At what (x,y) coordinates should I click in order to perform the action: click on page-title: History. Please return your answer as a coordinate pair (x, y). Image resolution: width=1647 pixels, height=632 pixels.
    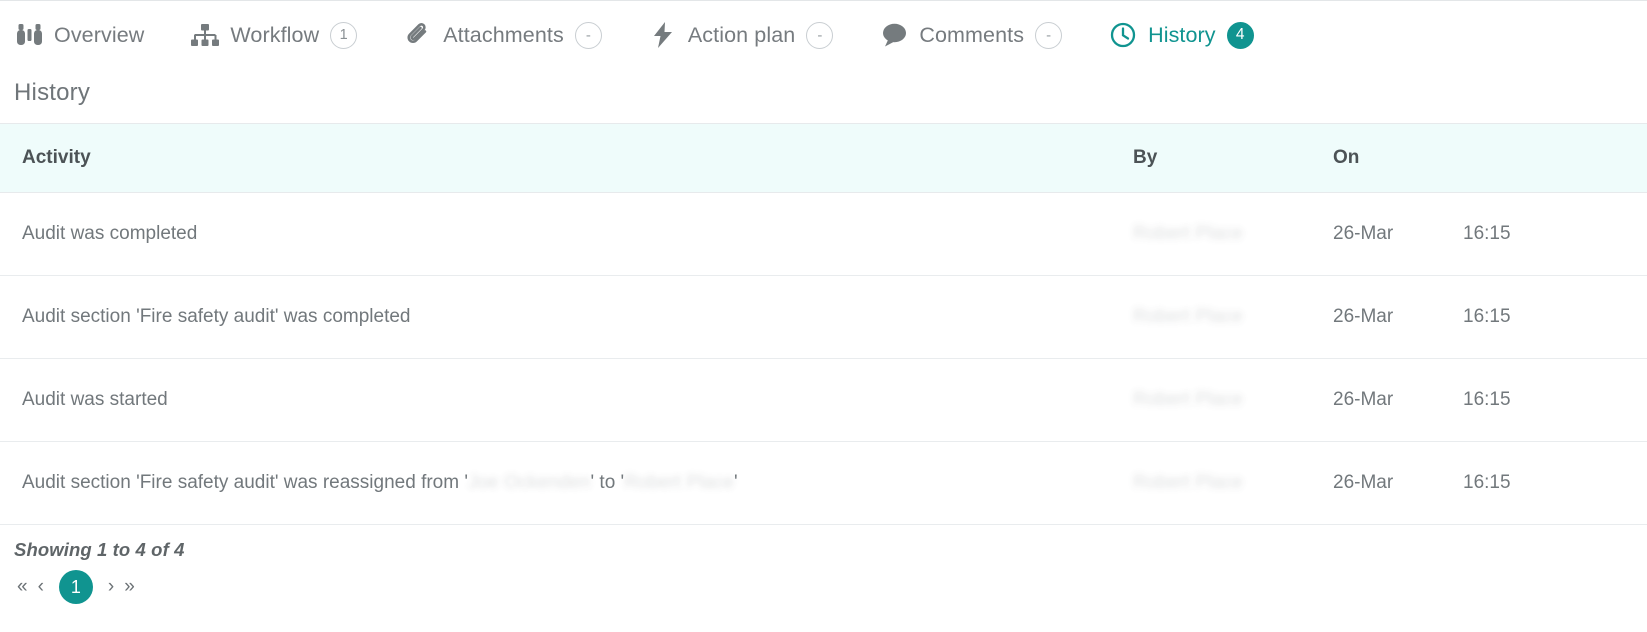
    Looking at the image, I should click on (52, 92).